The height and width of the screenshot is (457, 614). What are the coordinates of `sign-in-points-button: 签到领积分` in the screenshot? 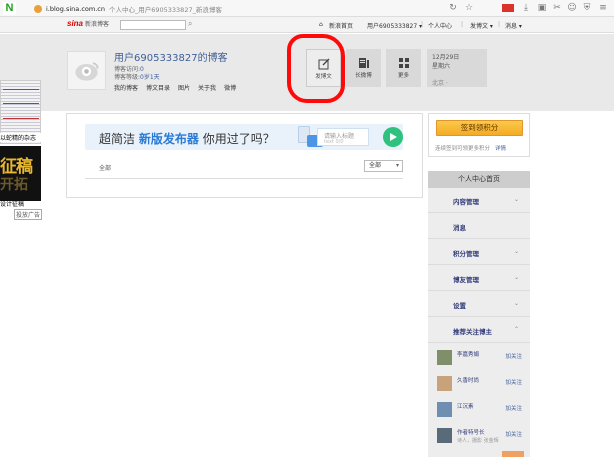 It's located at (479, 128).